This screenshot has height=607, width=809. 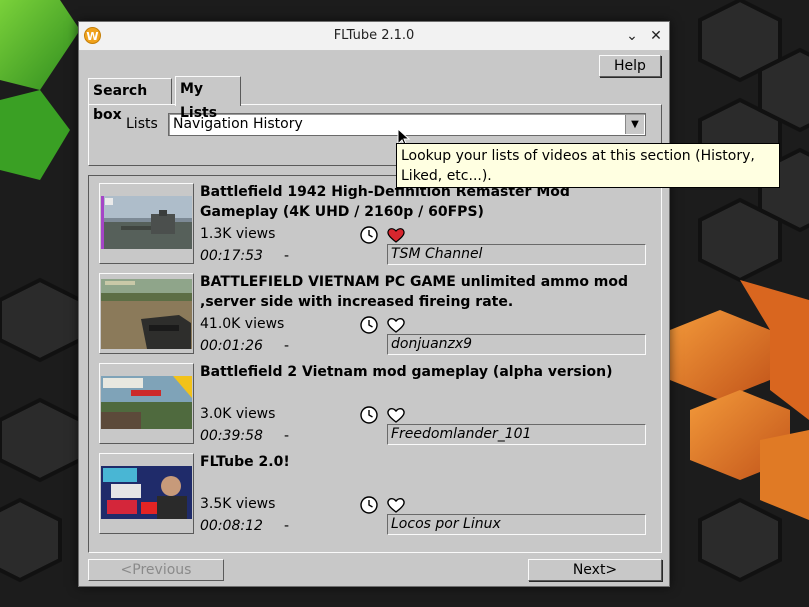 What do you see at coordinates (142, 124) in the screenshot?
I see `lists-label: Lists` at bounding box center [142, 124].